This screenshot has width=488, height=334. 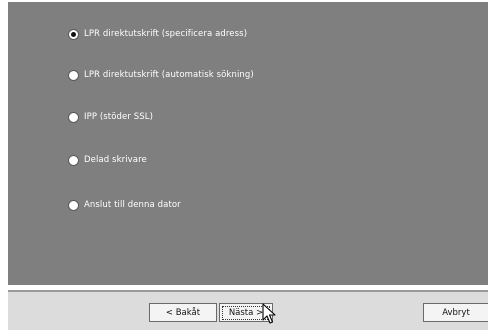 I want to click on cancel-button: Avbryt, so click(x=455, y=312).